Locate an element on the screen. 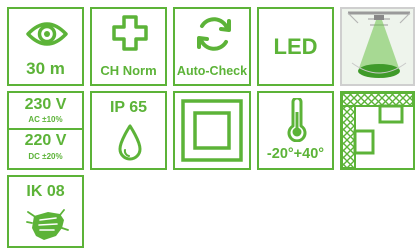 The image size is (418, 251). eye-icon is located at coordinates (47, 34).